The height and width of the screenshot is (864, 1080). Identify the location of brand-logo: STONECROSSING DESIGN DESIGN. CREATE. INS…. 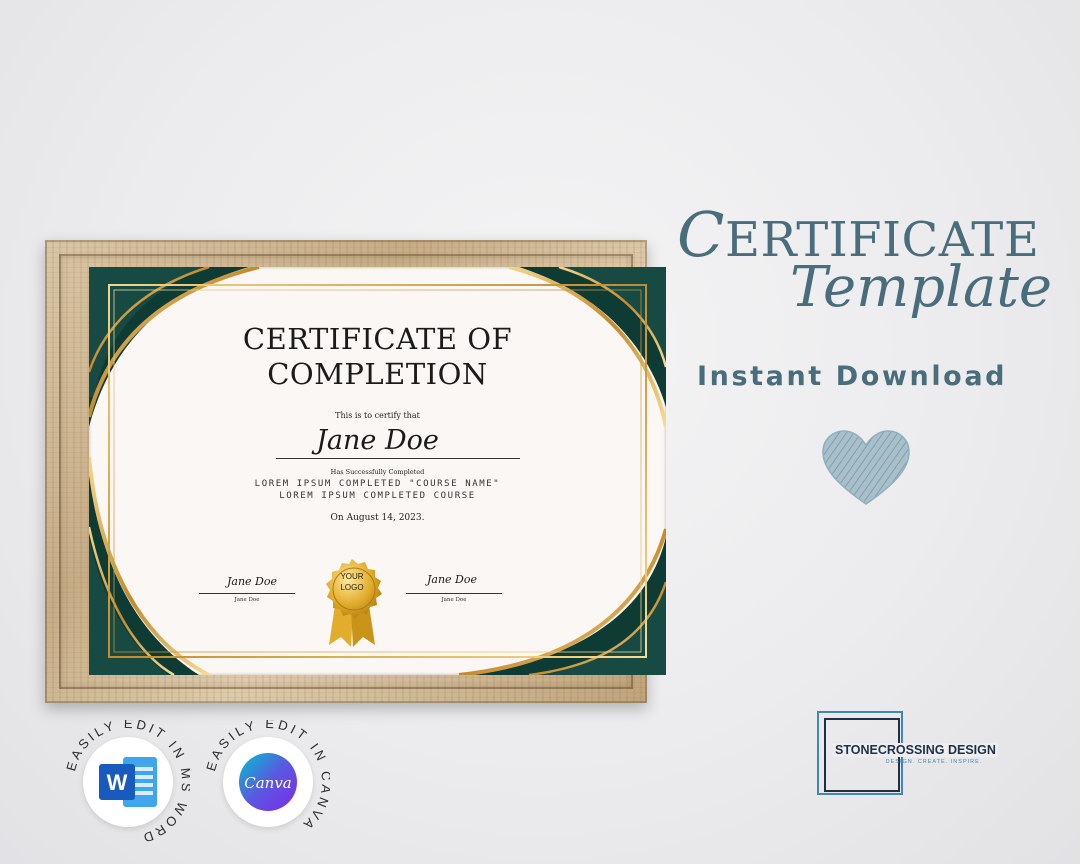
(917, 755).